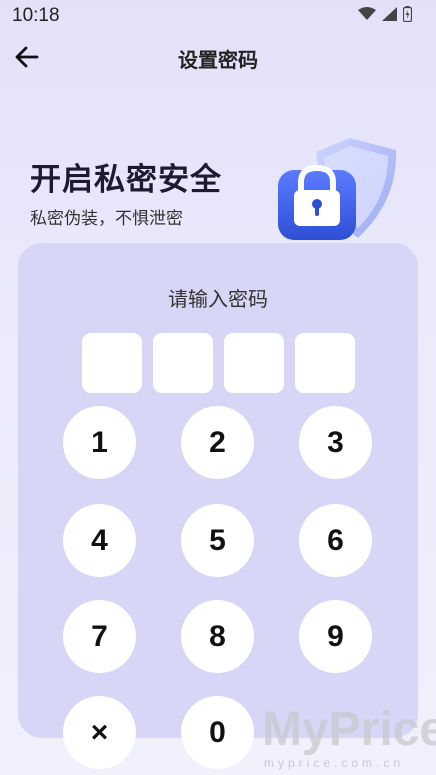 This screenshot has width=436, height=775. Describe the element at coordinates (349, 729) in the screenshot. I see `watermark-logo: MyPrice` at that location.